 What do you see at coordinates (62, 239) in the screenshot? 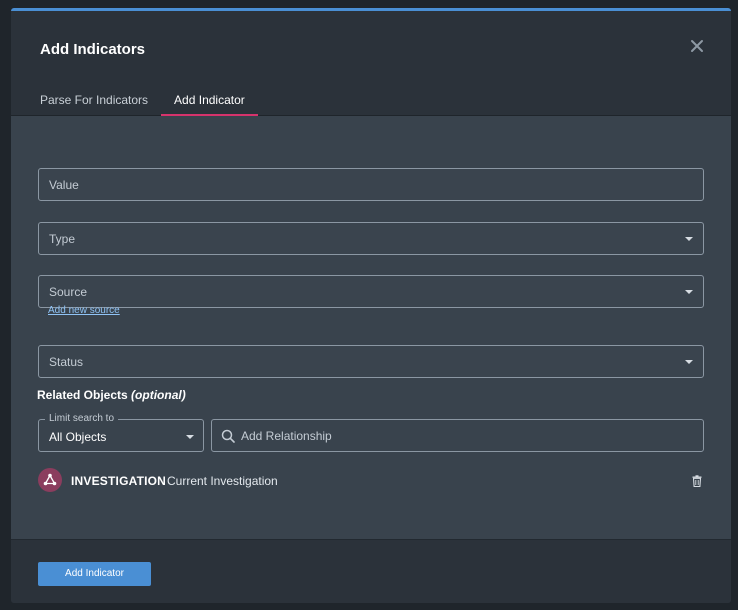
I see `type-select-label: Type` at bounding box center [62, 239].